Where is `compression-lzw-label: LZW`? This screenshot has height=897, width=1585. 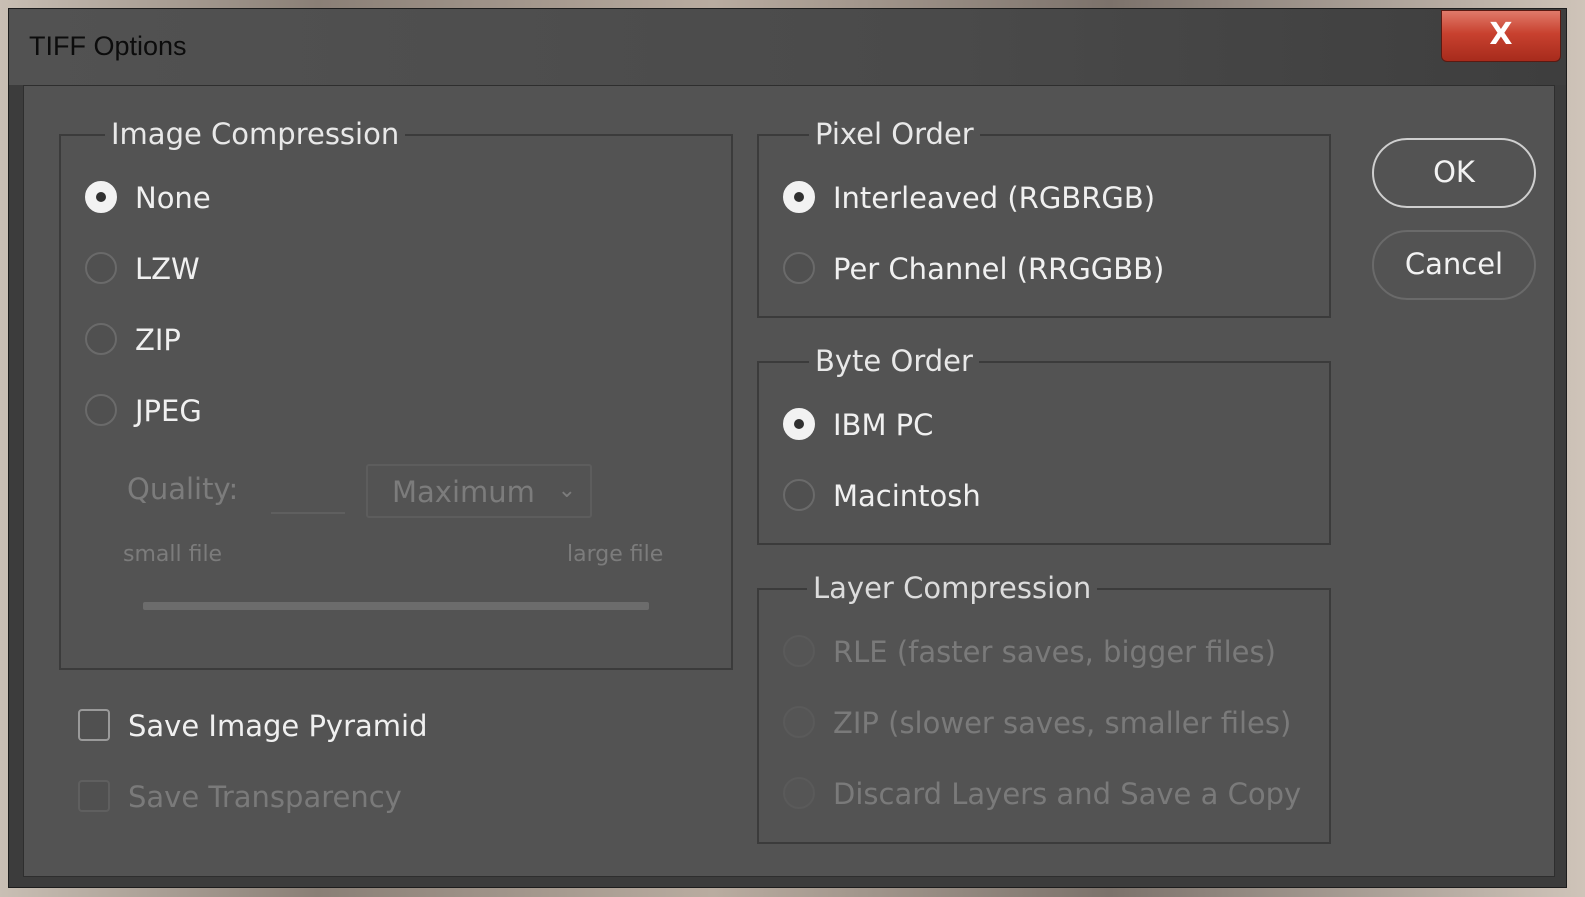 compression-lzw-label: LZW is located at coordinates (167, 269).